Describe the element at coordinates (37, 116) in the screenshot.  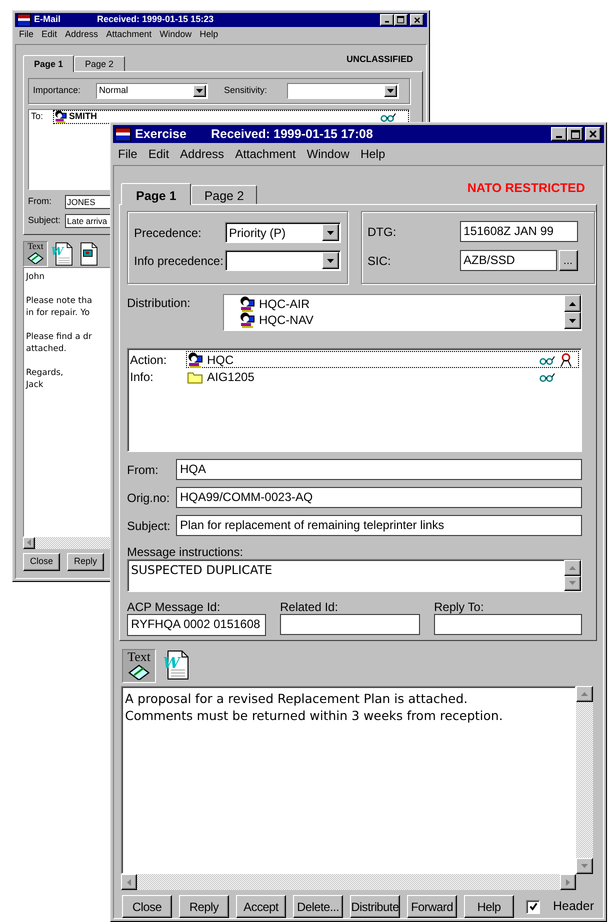
I see `recipient-role: To:` at that location.